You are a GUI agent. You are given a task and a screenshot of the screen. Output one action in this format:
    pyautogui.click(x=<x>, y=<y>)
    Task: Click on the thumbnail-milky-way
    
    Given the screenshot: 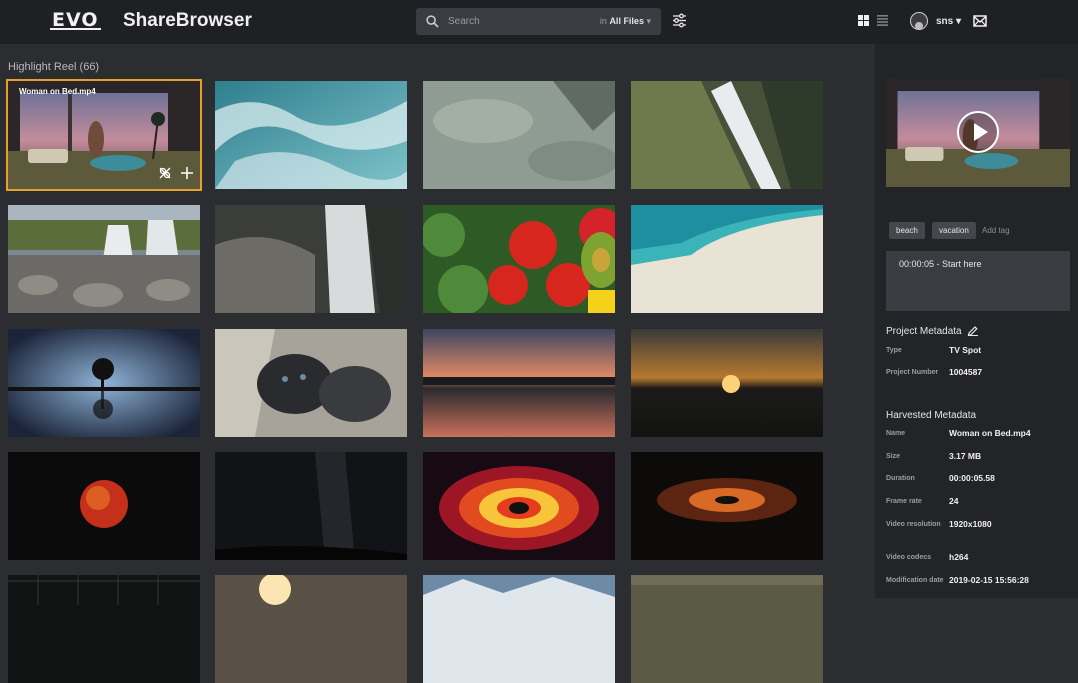 What is the action you would take?
    pyautogui.click(x=311, y=506)
    